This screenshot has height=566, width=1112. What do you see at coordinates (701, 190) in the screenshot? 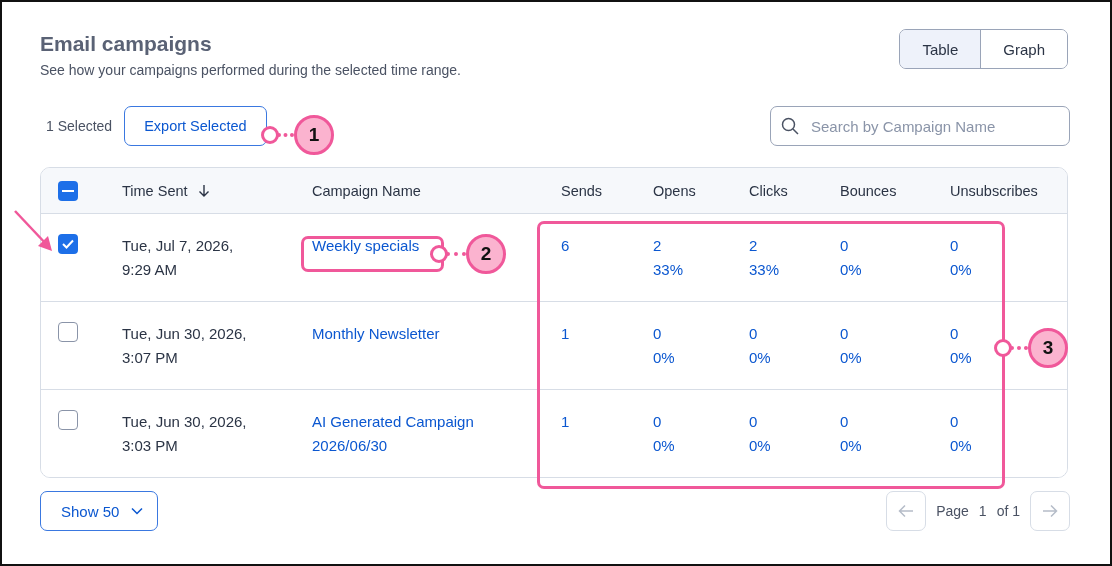
I see `column-header: Opens` at bounding box center [701, 190].